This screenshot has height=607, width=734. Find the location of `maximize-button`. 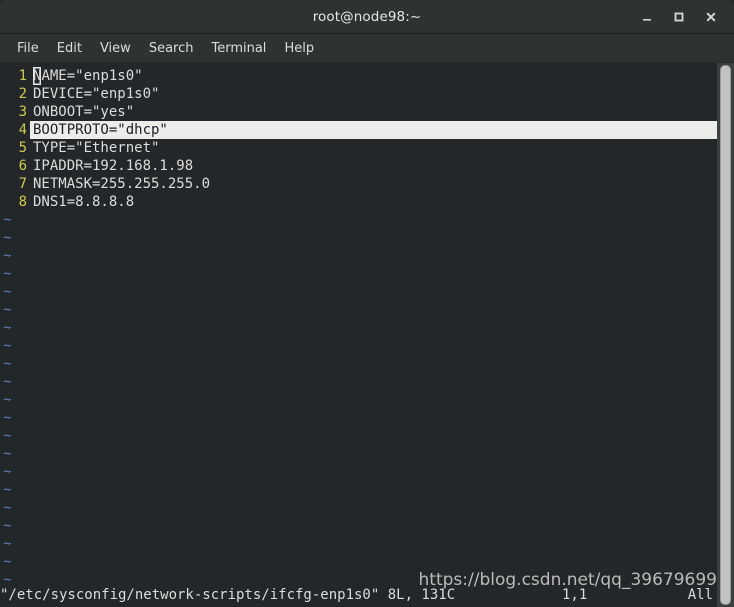

maximize-button is located at coordinates (679, 17).